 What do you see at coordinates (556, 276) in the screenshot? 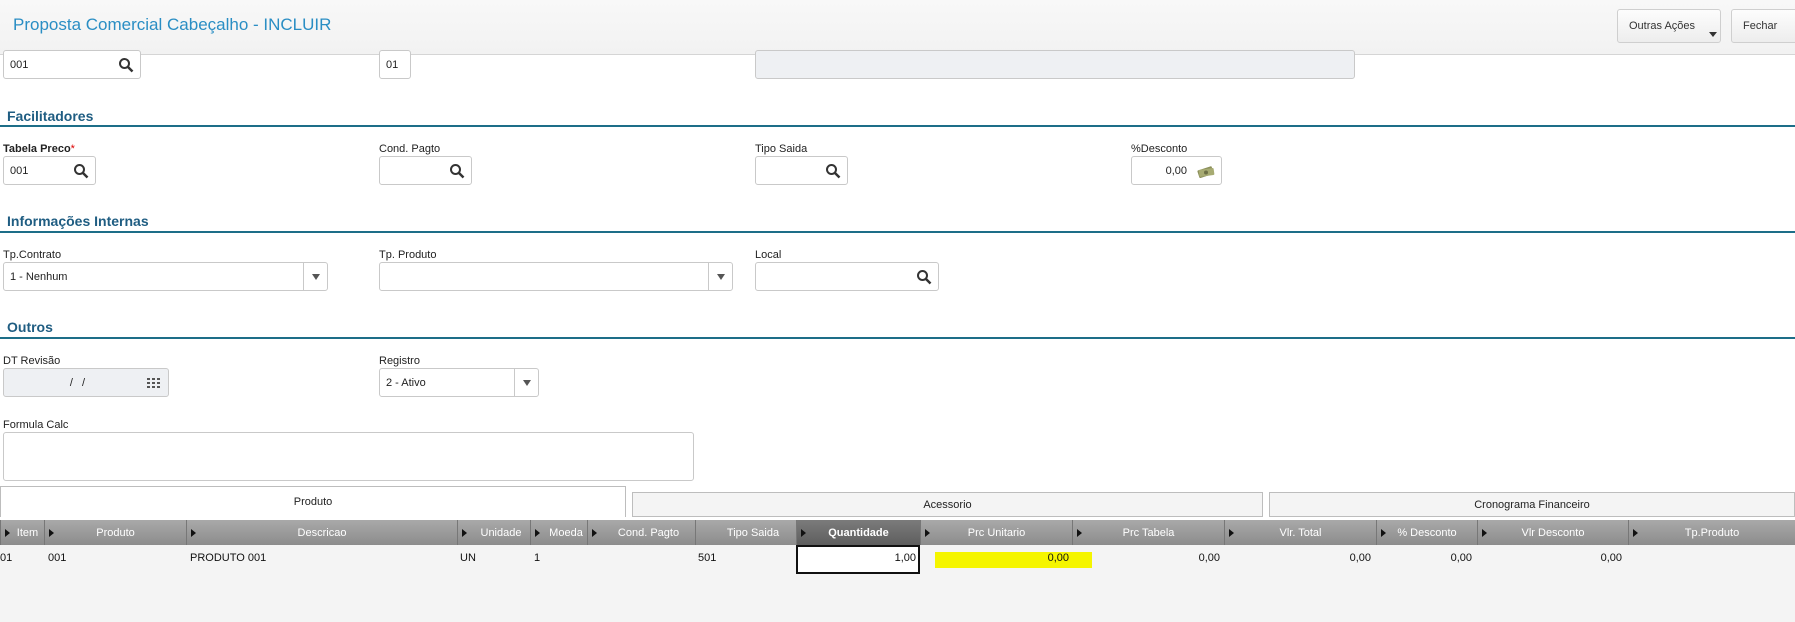
I see `tp-produto-select` at bounding box center [556, 276].